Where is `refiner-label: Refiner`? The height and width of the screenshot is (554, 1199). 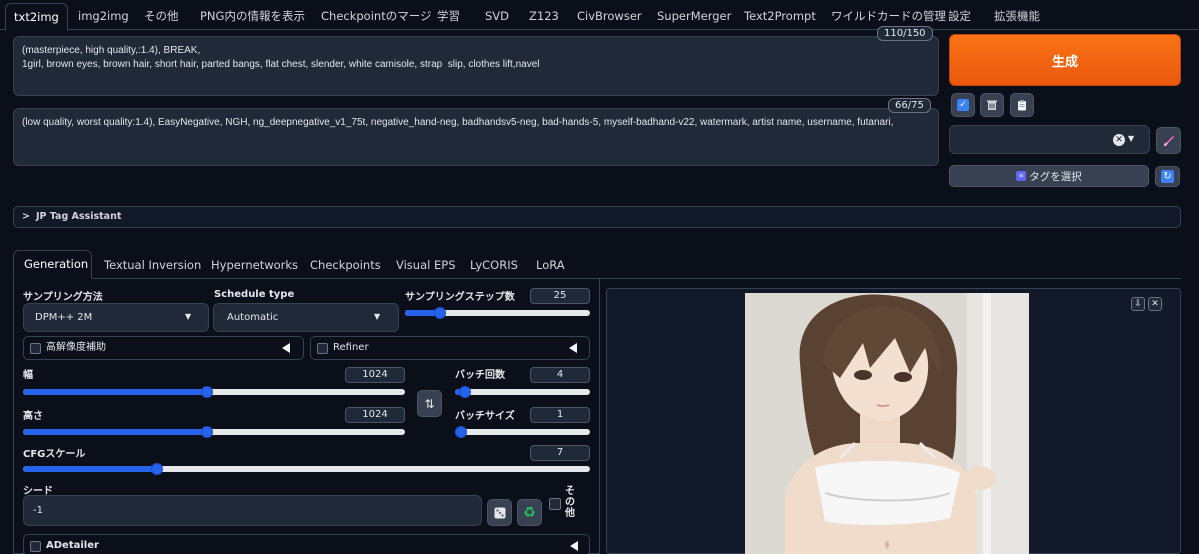
refiner-label: Refiner is located at coordinates (351, 347).